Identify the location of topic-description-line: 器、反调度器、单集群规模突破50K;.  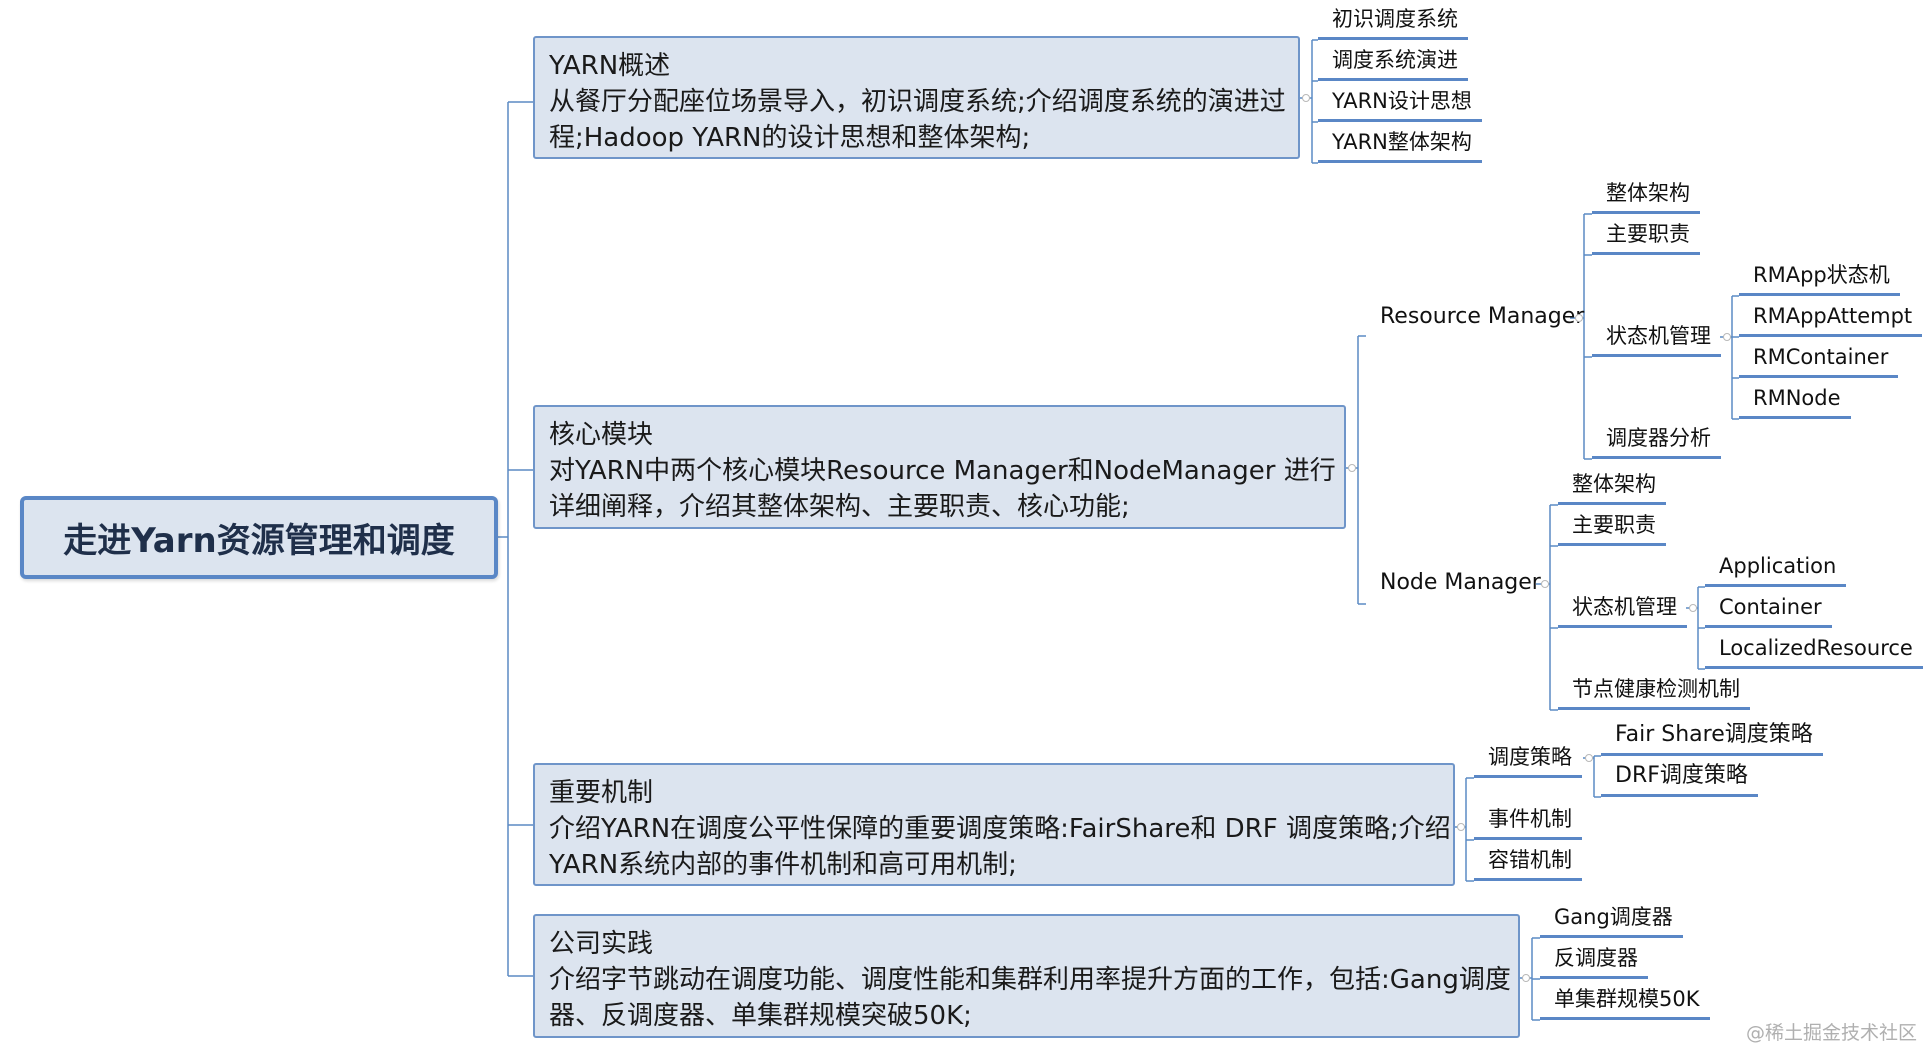
(760, 1016).